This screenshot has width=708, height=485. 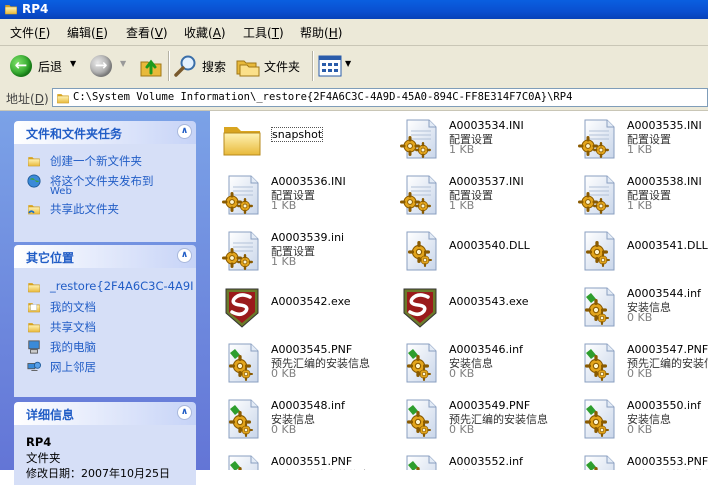 What do you see at coordinates (303, 143) in the screenshot?
I see `file-item: snapshot` at bounding box center [303, 143].